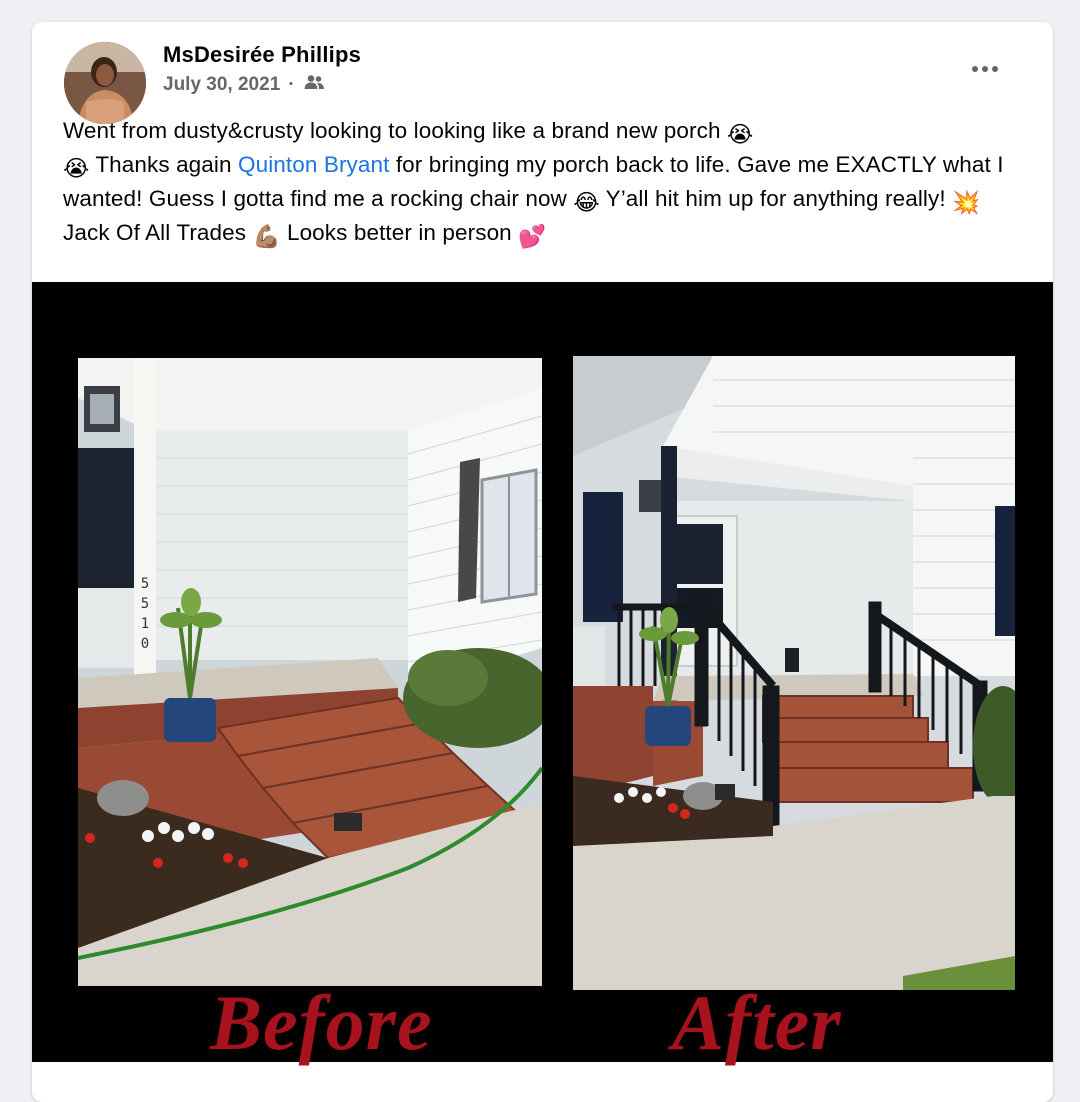  Describe the element at coordinates (586, 202) in the screenshot. I see `laughing-emoji-icon: 😂` at that location.